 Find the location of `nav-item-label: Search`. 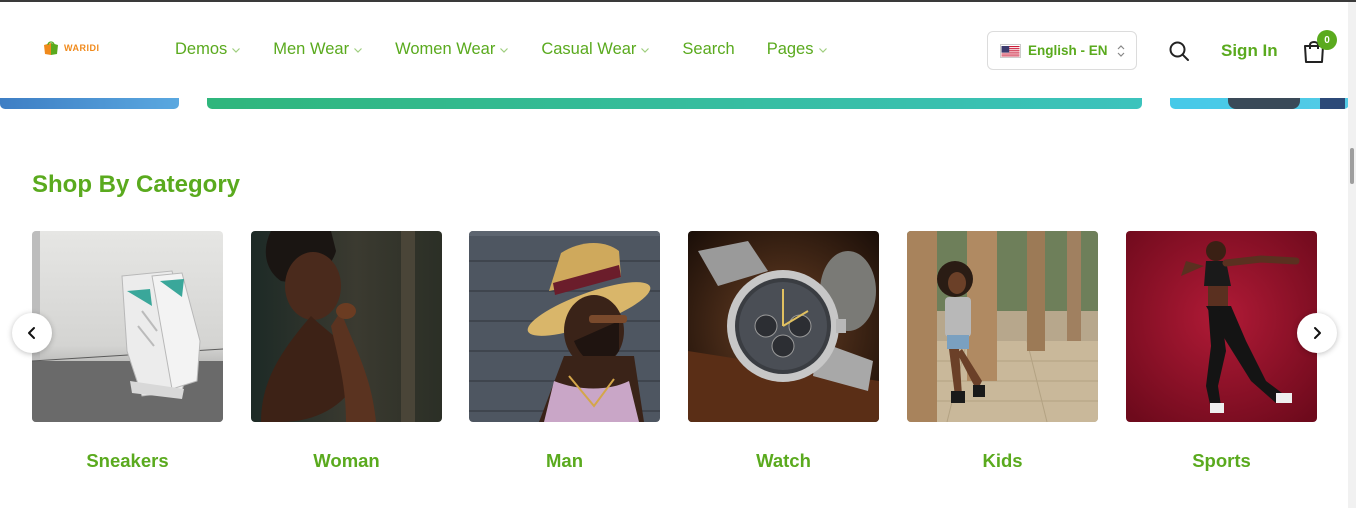

nav-item-label: Search is located at coordinates (708, 49).